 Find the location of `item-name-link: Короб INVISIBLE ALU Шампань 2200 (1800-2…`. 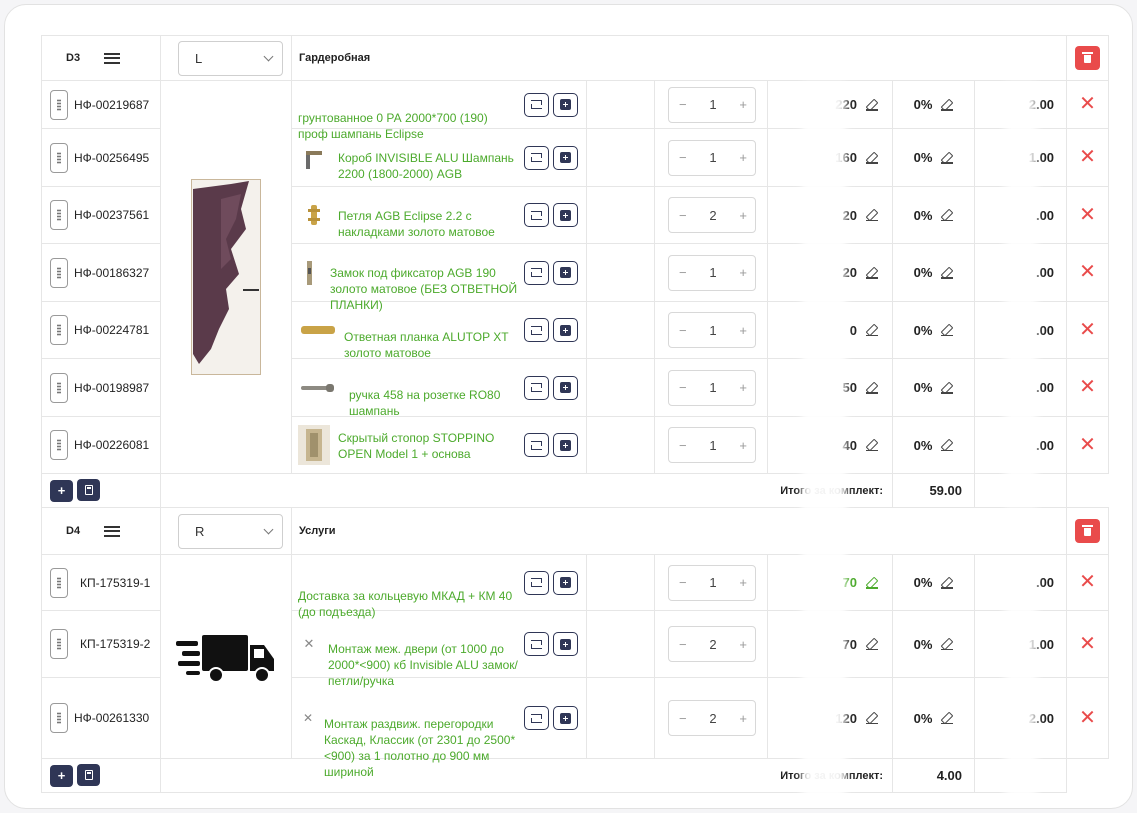

item-name-link: Короб INVISIBLE ALU Шампань 2200 (1800-2… is located at coordinates (428, 166).